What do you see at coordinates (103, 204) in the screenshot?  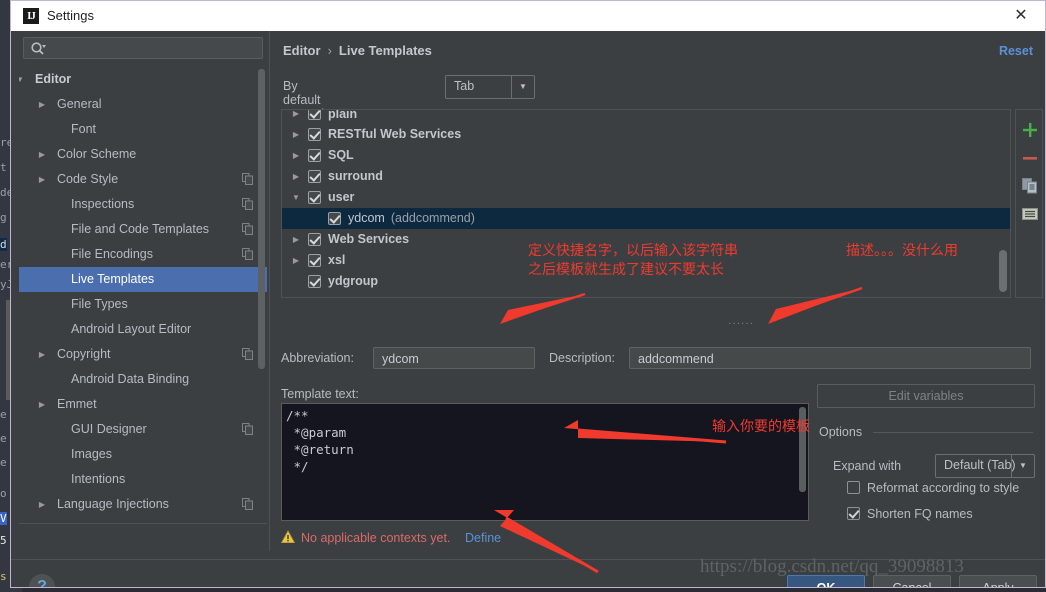 I see `sidebar-item-label: Inspections` at bounding box center [103, 204].